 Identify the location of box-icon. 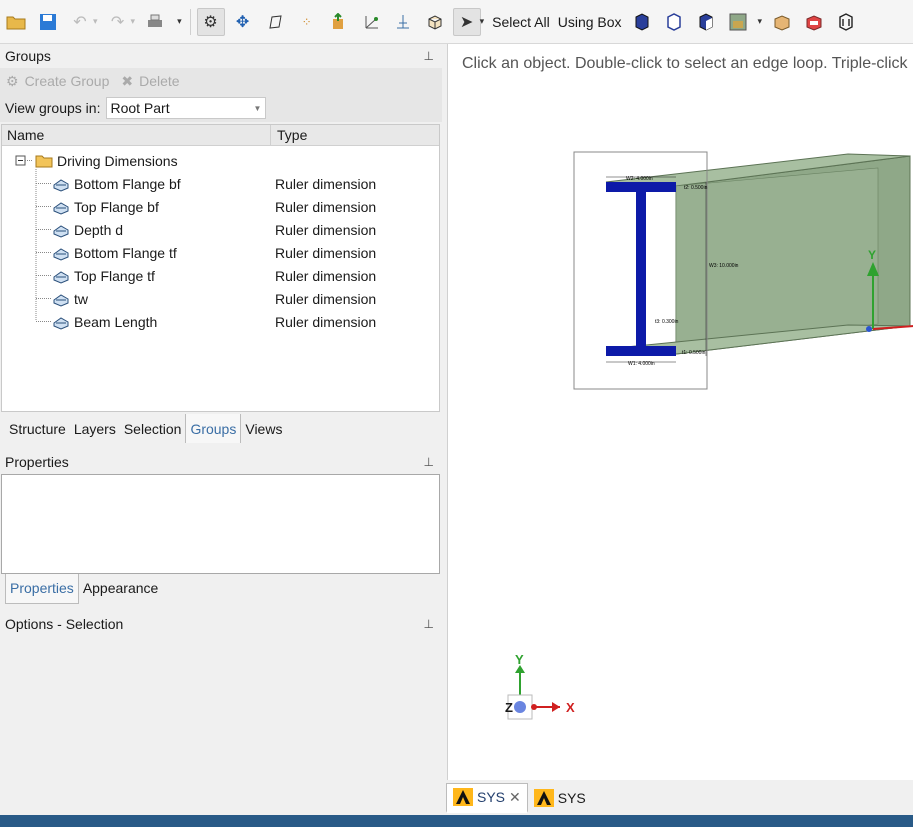
(782, 22).